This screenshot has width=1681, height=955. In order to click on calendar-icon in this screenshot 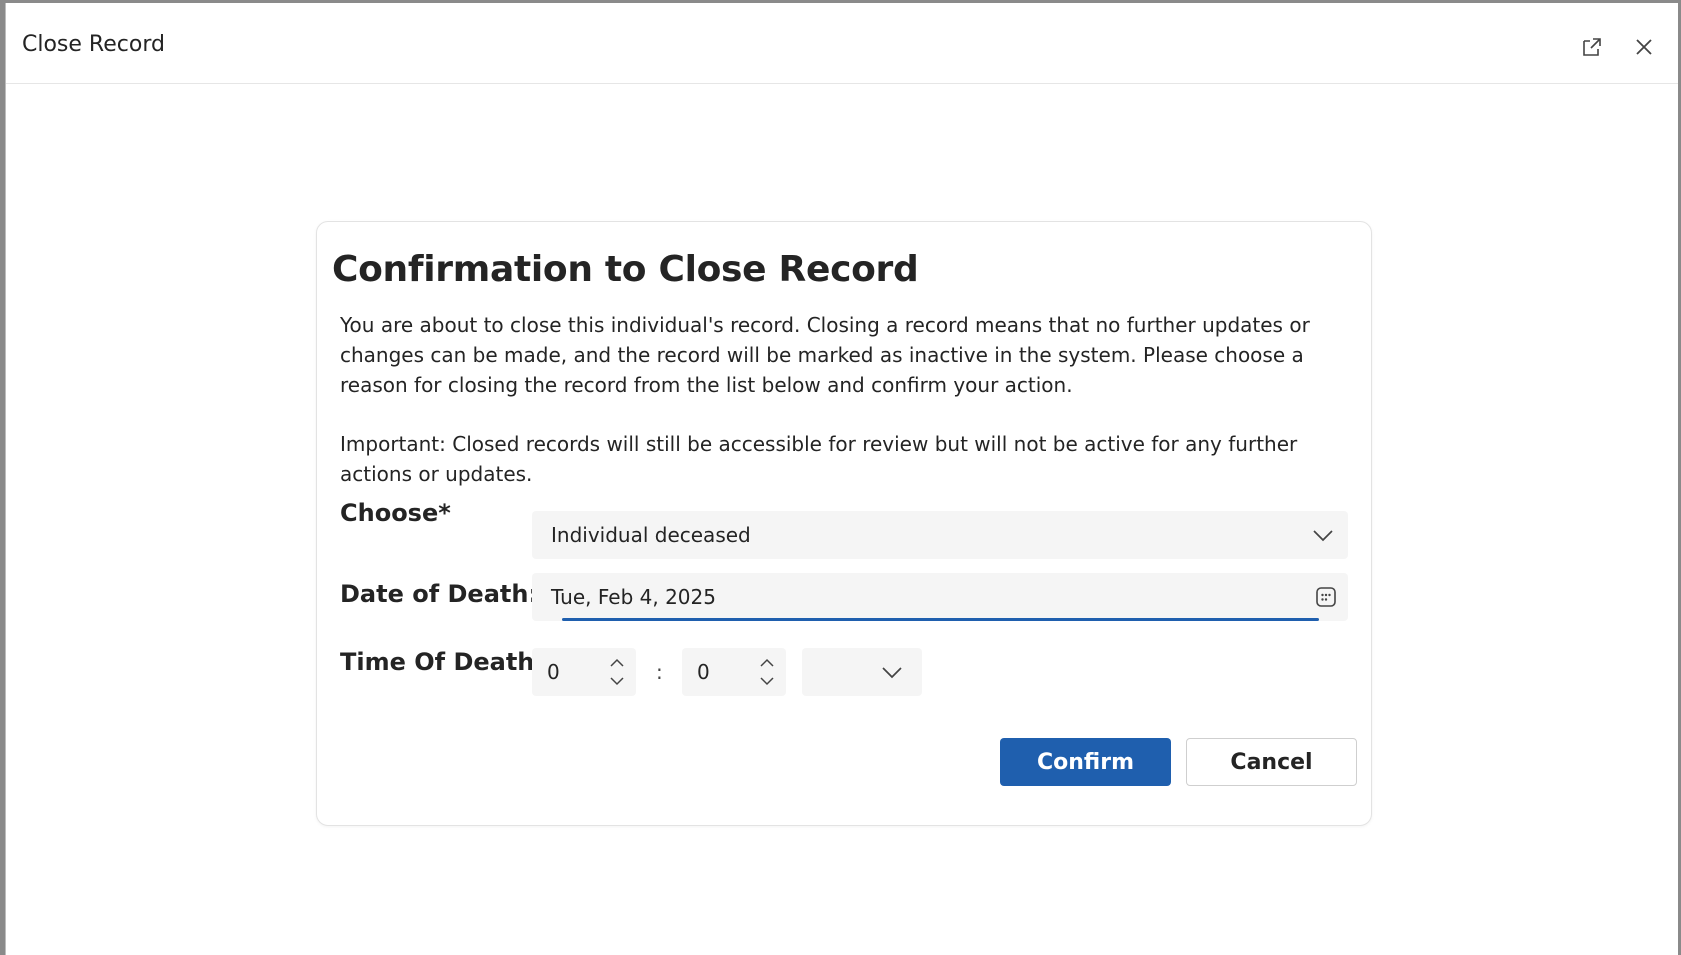, I will do `click(1326, 597)`.